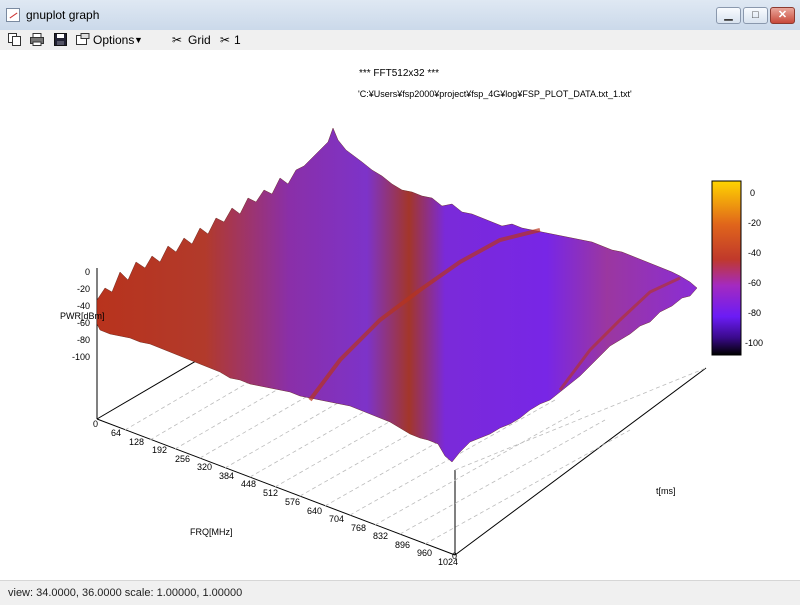  Describe the element at coordinates (314, 511) in the screenshot. I see `x-tick: 640` at that location.